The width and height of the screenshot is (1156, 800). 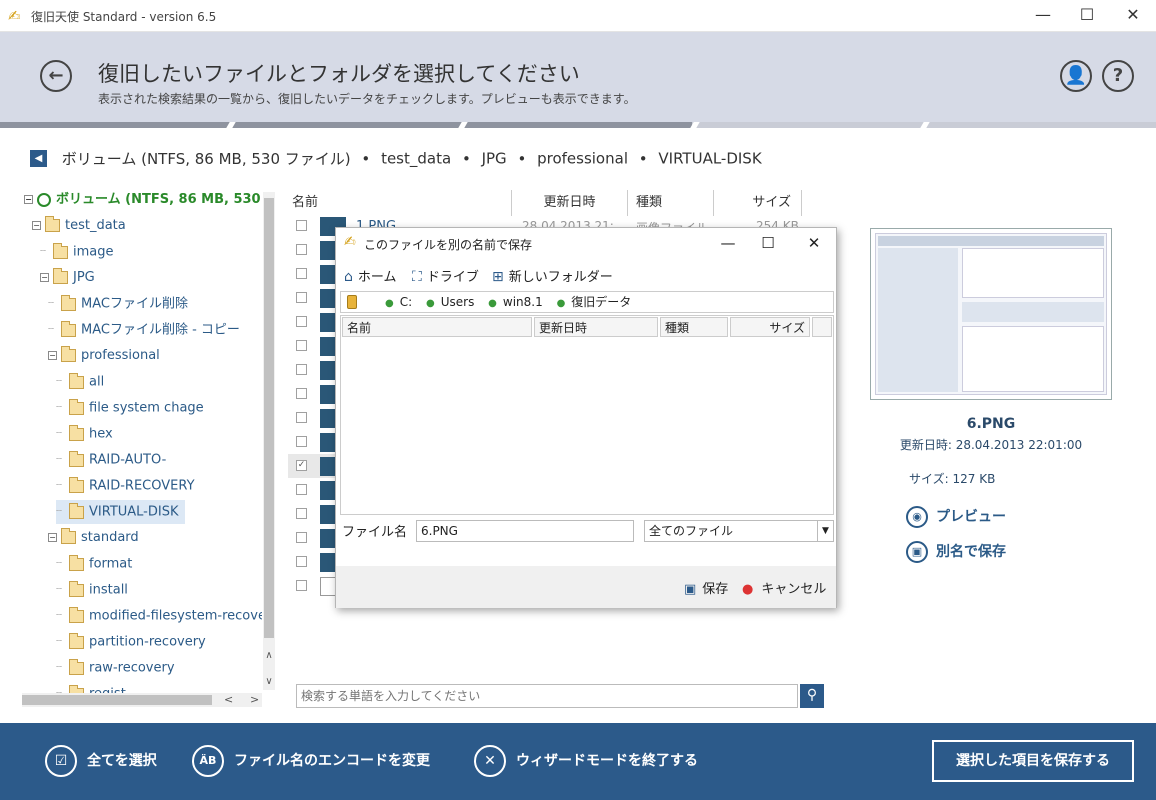 I want to click on tree-item: ┄ image, so click(x=77, y=252).